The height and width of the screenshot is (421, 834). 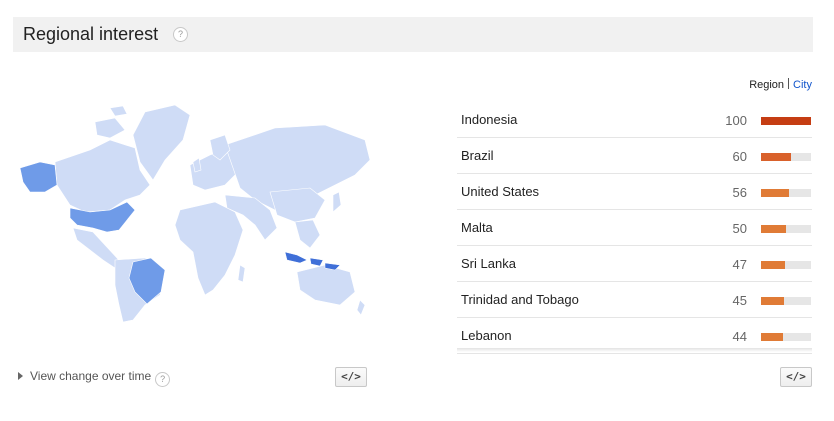 I want to click on table-row: Brazil 60, so click(x=634, y=156).